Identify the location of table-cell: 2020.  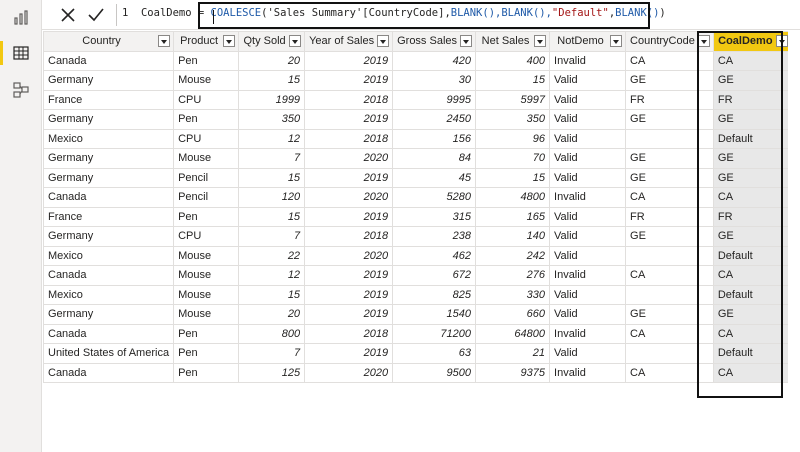
(349, 197).